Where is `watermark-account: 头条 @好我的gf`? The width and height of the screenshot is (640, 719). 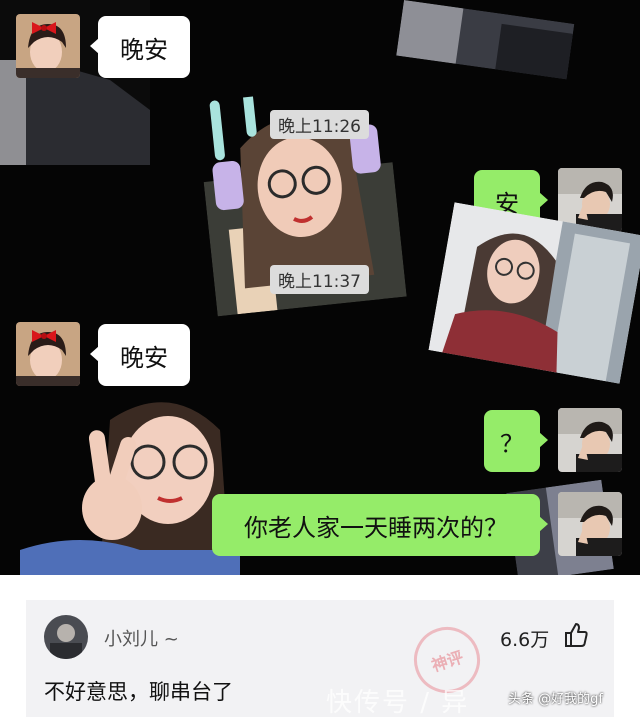
watermark-account: 头条 @好我的gf is located at coordinates (555, 699).